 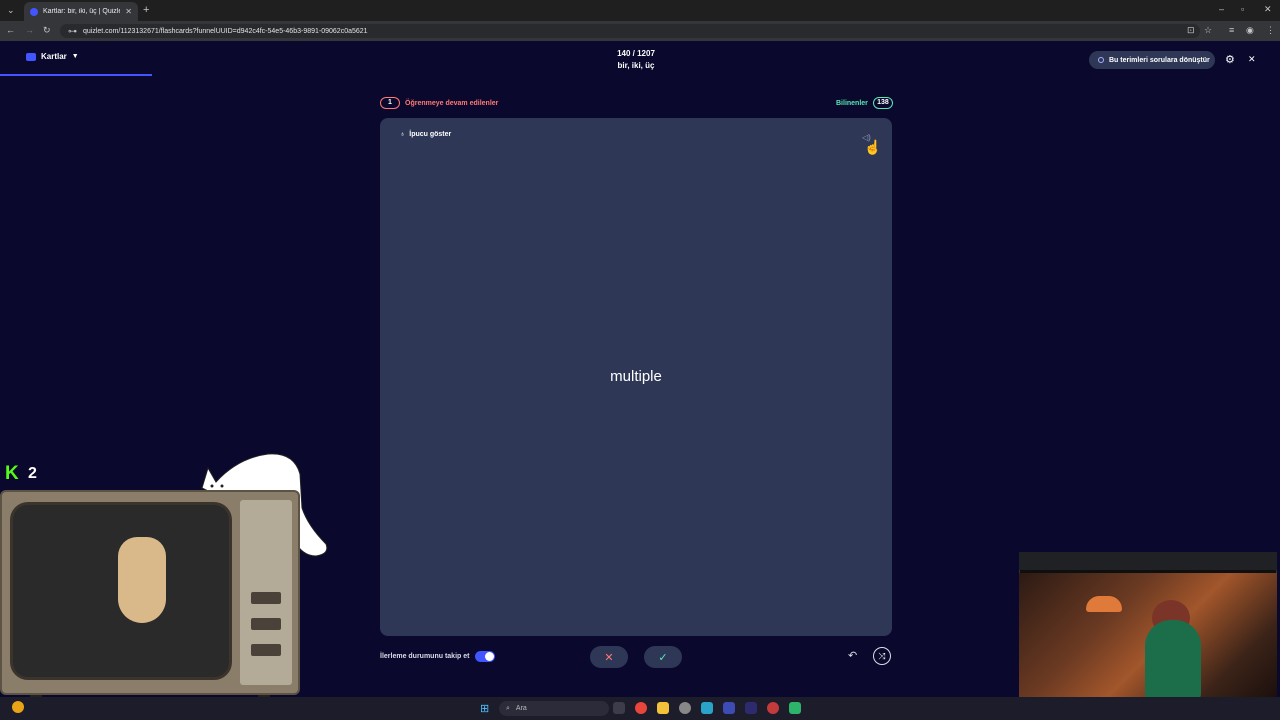 What do you see at coordinates (521, 708) in the screenshot?
I see `search-placeholder: Ara` at bounding box center [521, 708].